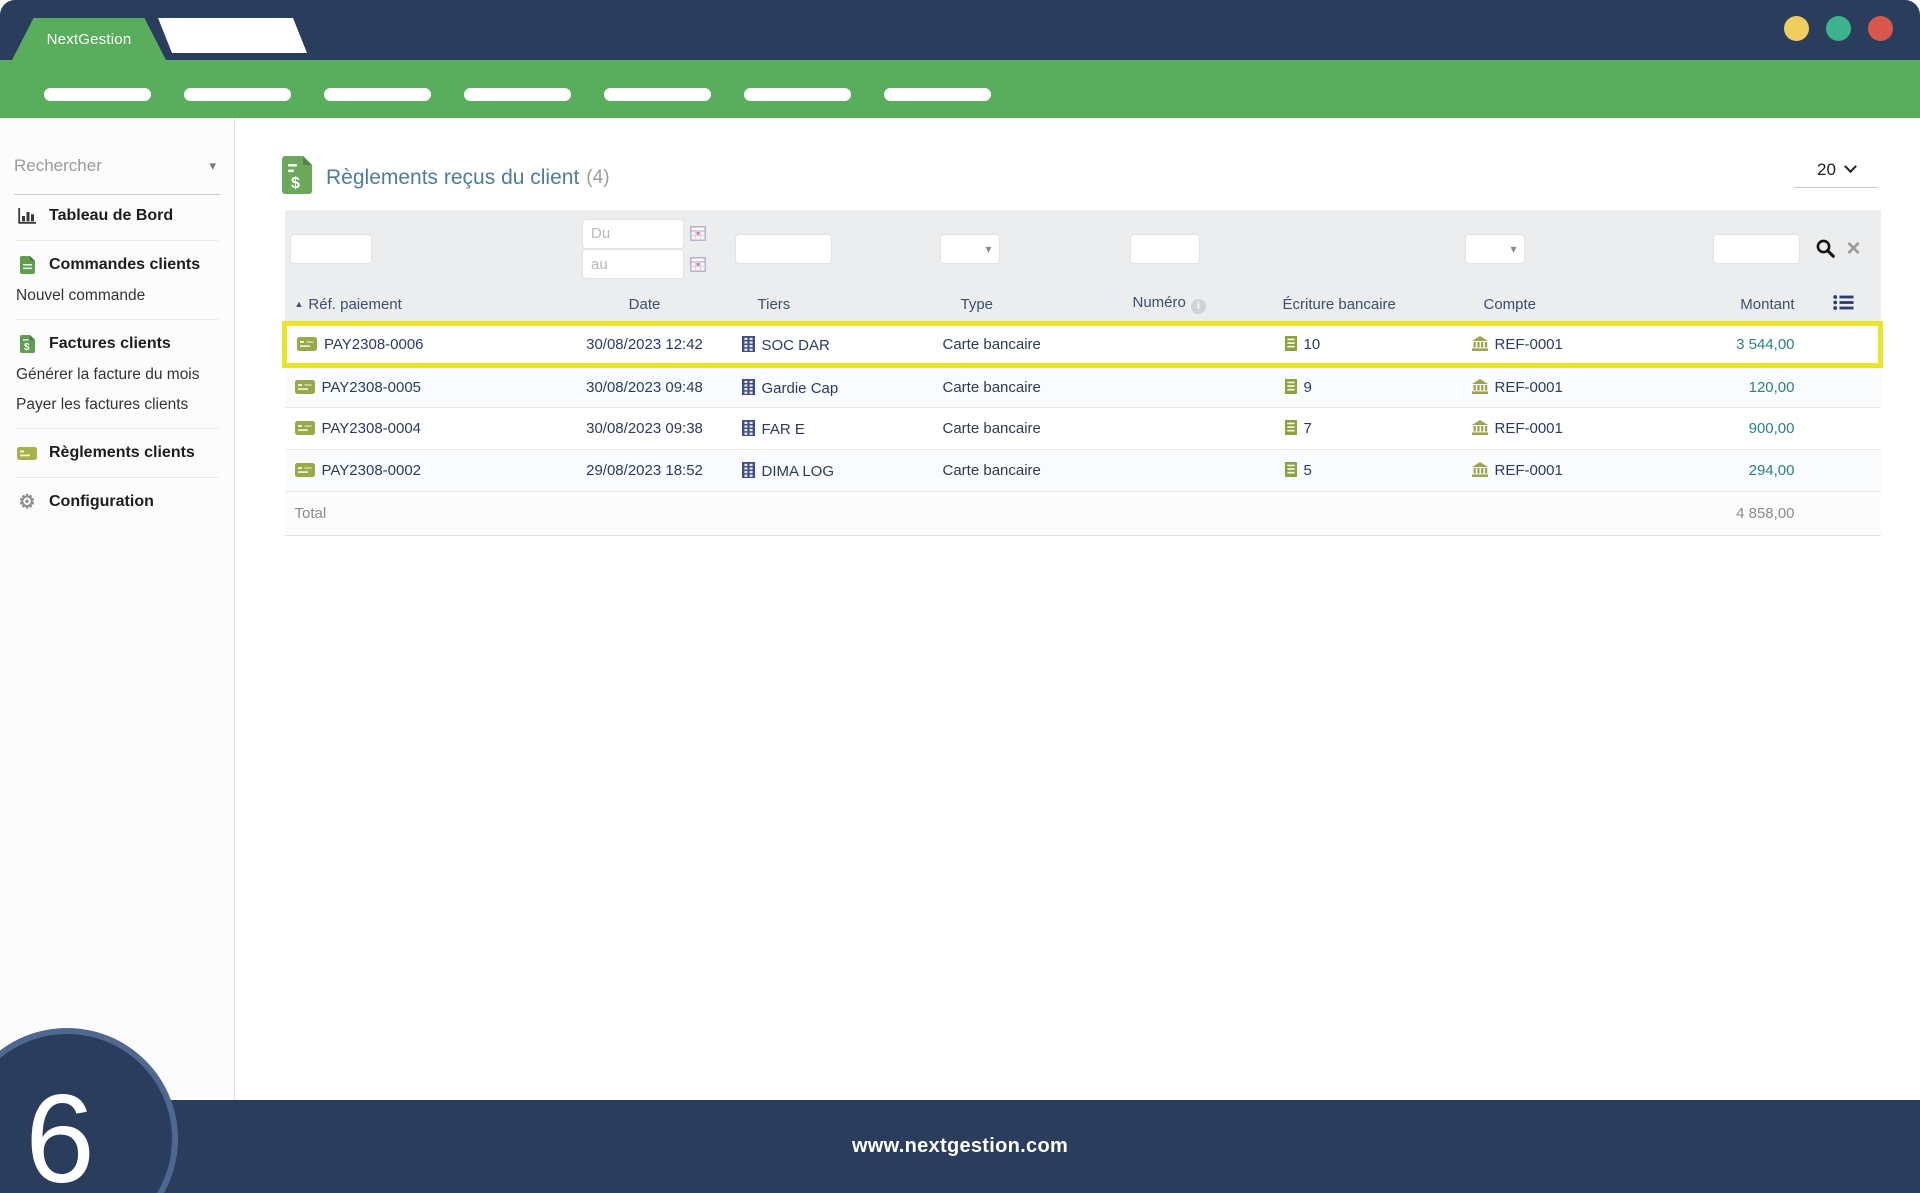 This screenshot has height=1193, width=1920. I want to click on sidebar-item-commandes-clients: Commandes clients, so click(117, 265).